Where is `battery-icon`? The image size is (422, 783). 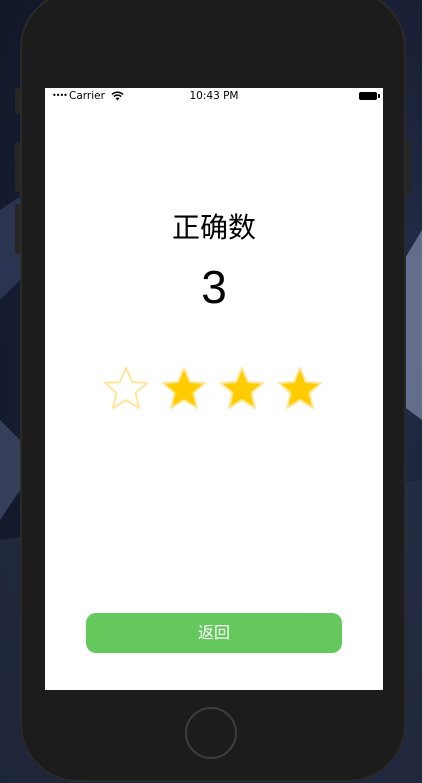
battery-icon is located at coordinates (369, 96).